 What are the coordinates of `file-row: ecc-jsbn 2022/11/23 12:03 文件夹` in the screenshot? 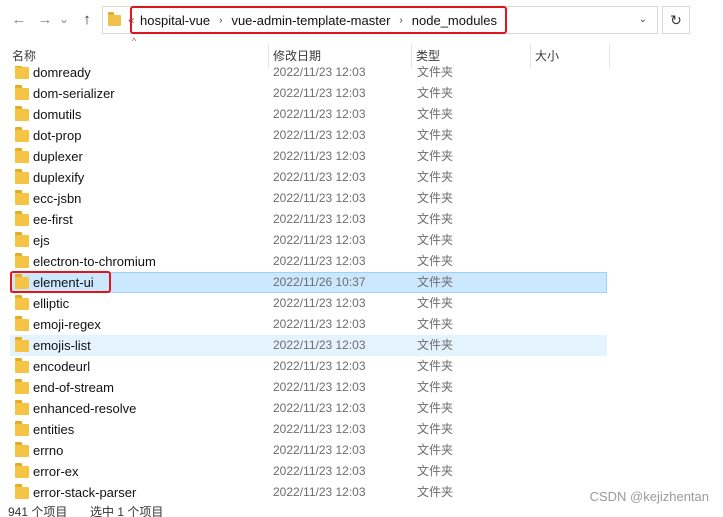 It's located at (308, 198).